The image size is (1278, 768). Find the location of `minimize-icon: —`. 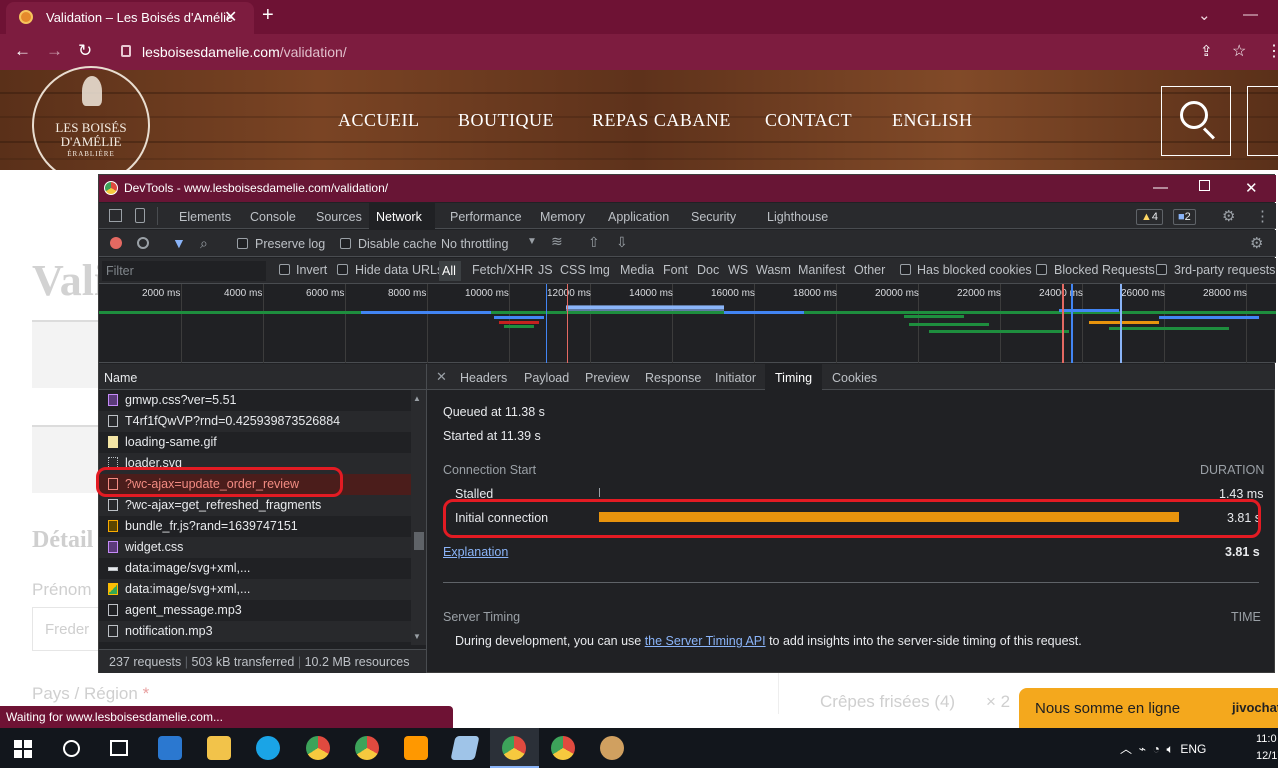

minimize-icon: — is located at coordinates (1250, 14).